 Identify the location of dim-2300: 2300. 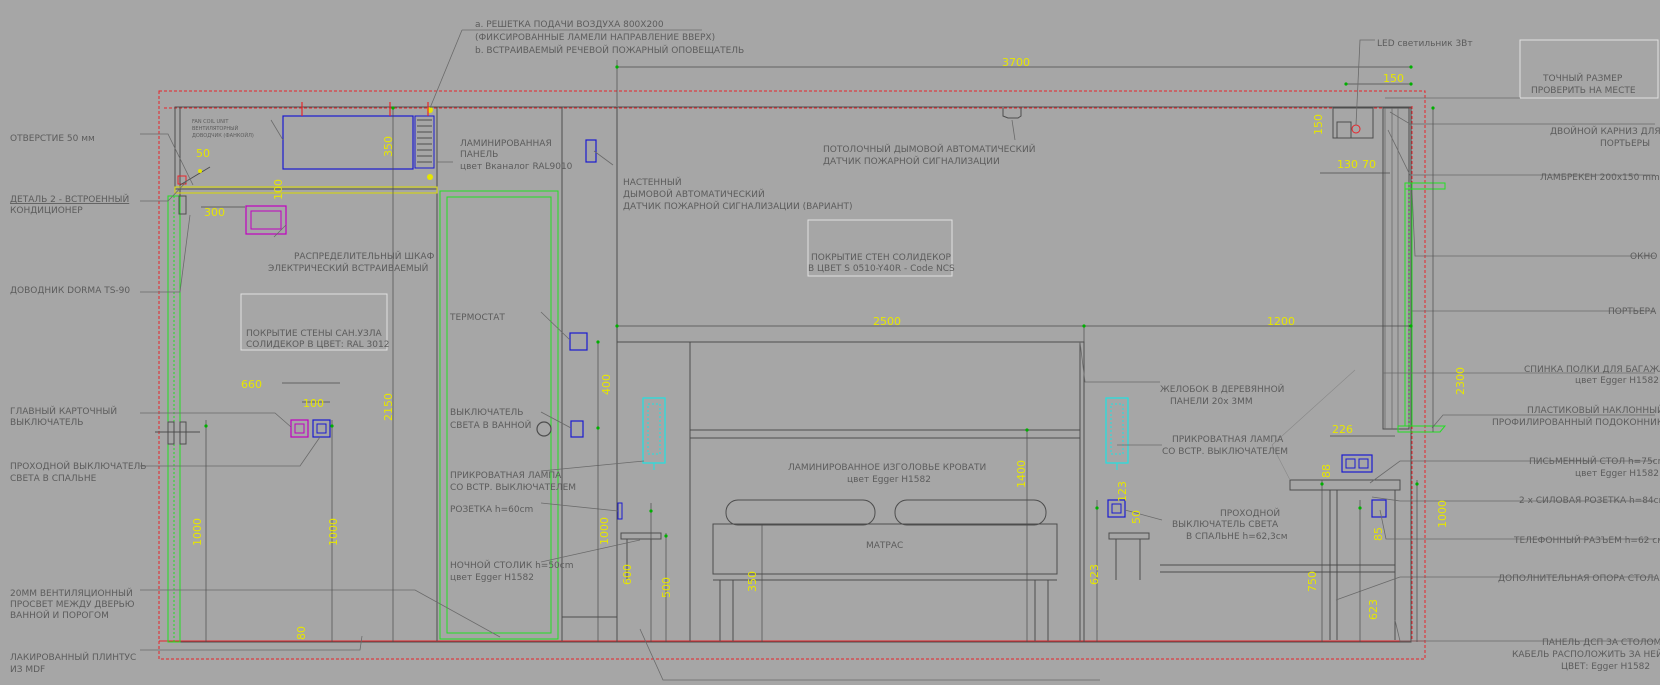
(1460, 381).